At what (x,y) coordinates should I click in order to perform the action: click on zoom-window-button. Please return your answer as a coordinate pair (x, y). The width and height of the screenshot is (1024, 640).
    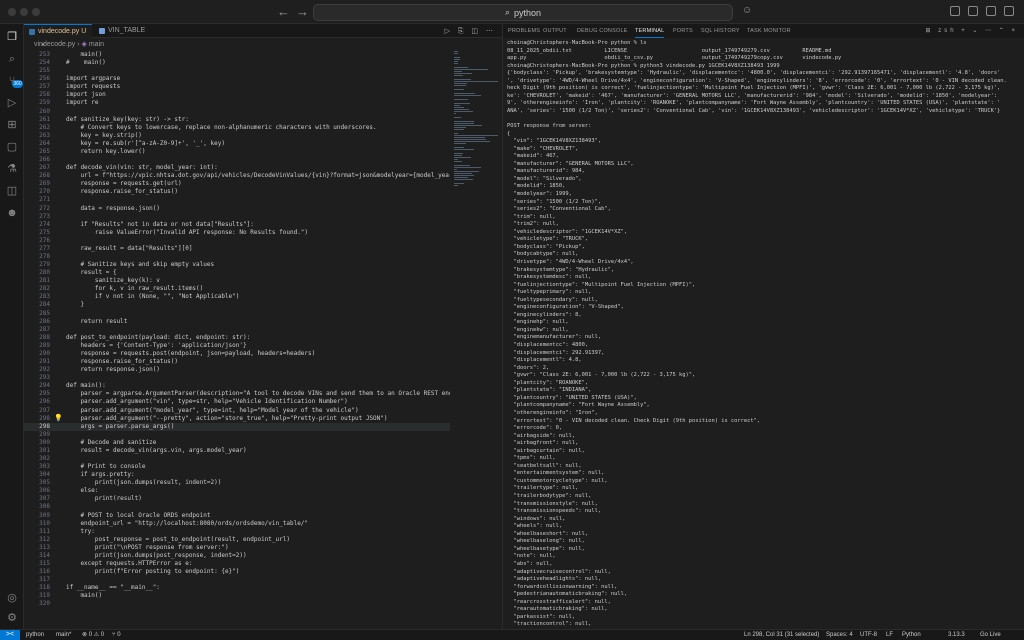
    Looking at the image, I should click on (36, 12).